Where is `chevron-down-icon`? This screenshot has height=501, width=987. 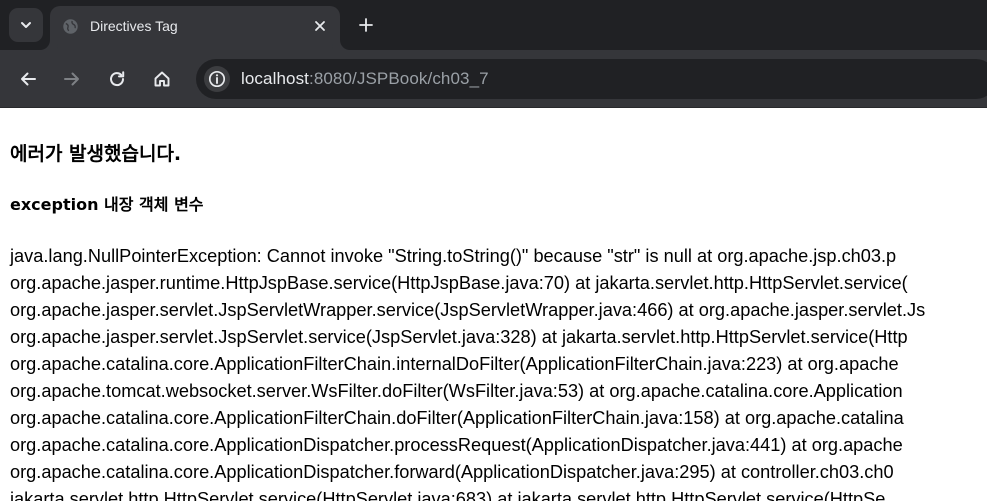 chevron-down-icon is located at coordinates (26, 25).